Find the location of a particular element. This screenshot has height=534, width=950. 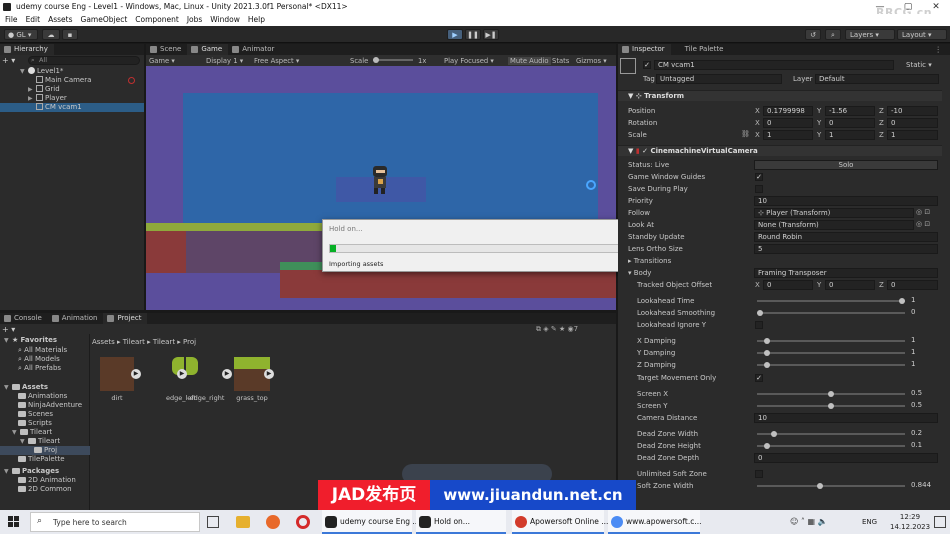

people-icon: ☺ is located at coordinates (794, 521).